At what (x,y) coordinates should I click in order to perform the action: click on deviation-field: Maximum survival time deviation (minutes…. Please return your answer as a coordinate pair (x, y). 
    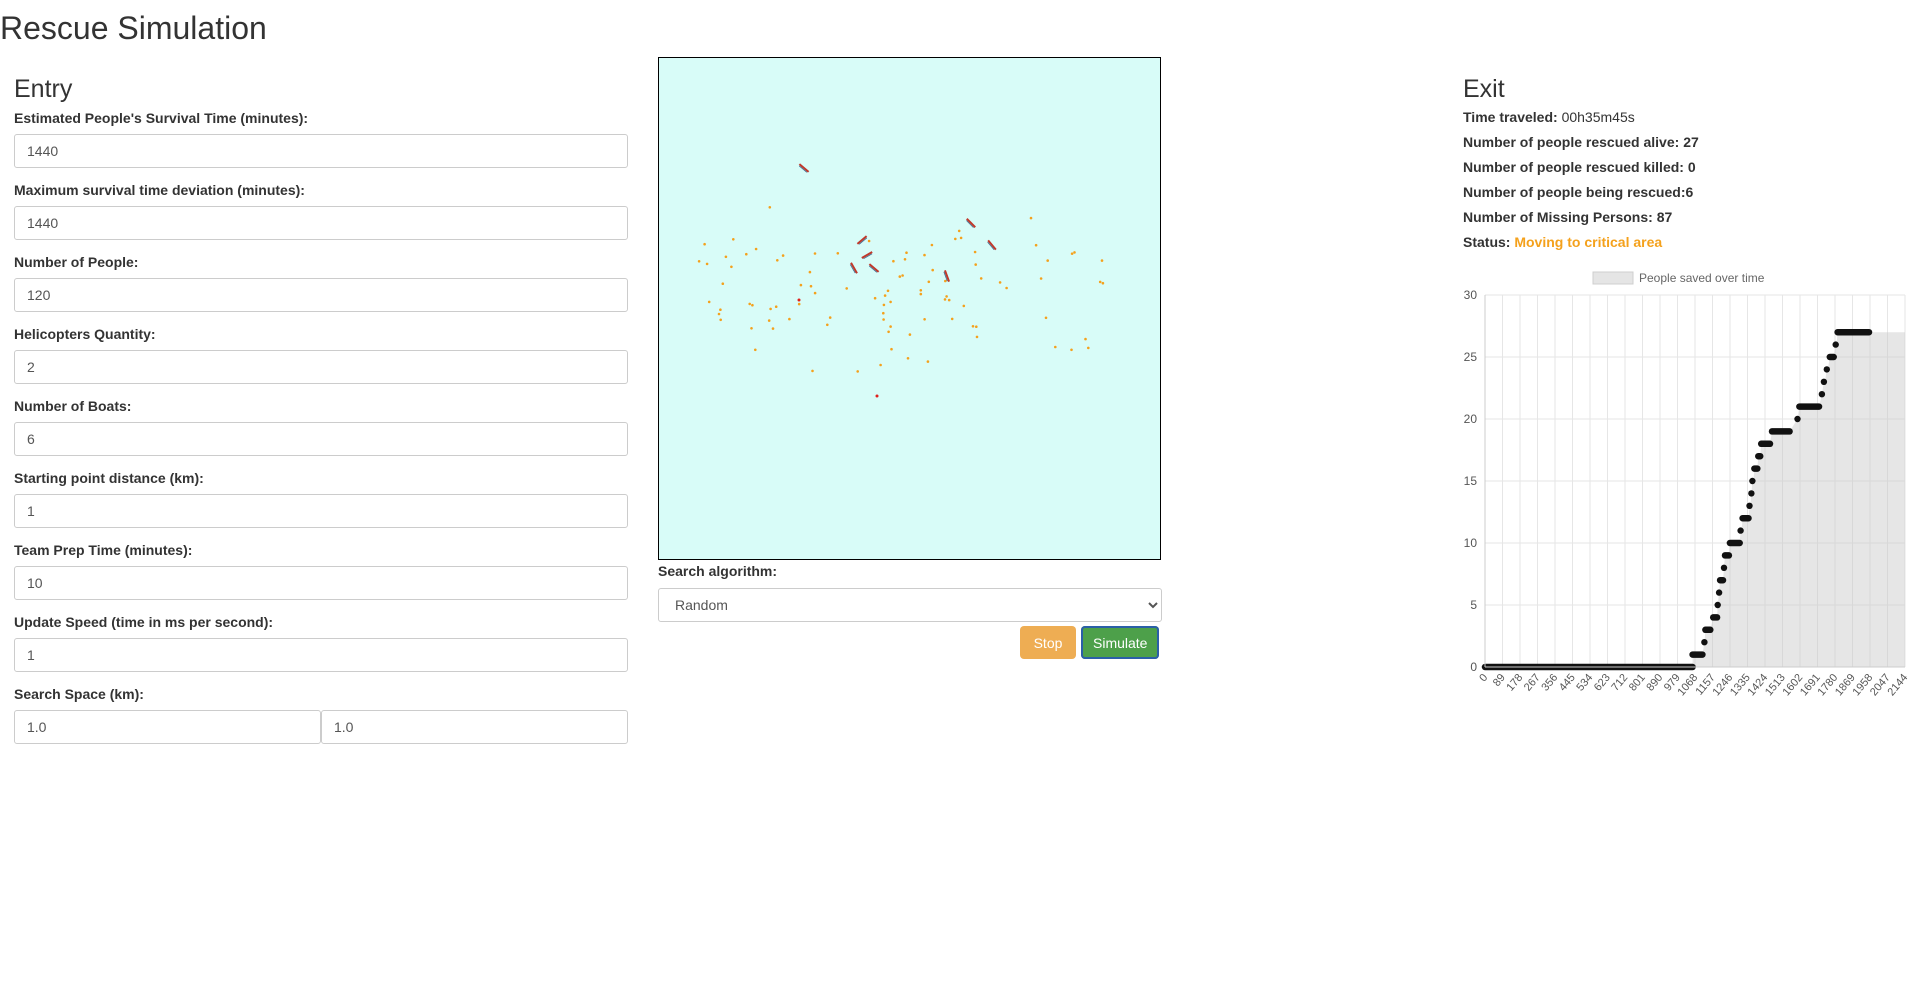
    Looking at the image, I should click on (321, 215).